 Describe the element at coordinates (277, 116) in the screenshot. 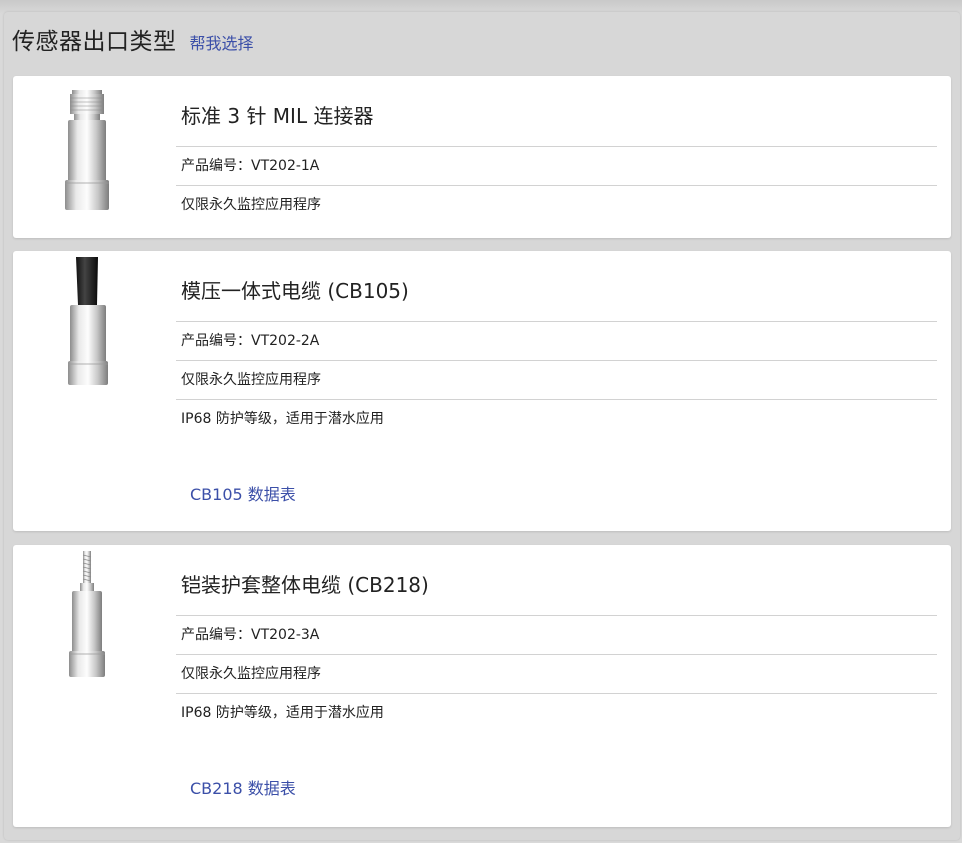

I see `card-title: 标准 3 针 MIL 连接器` at that location.